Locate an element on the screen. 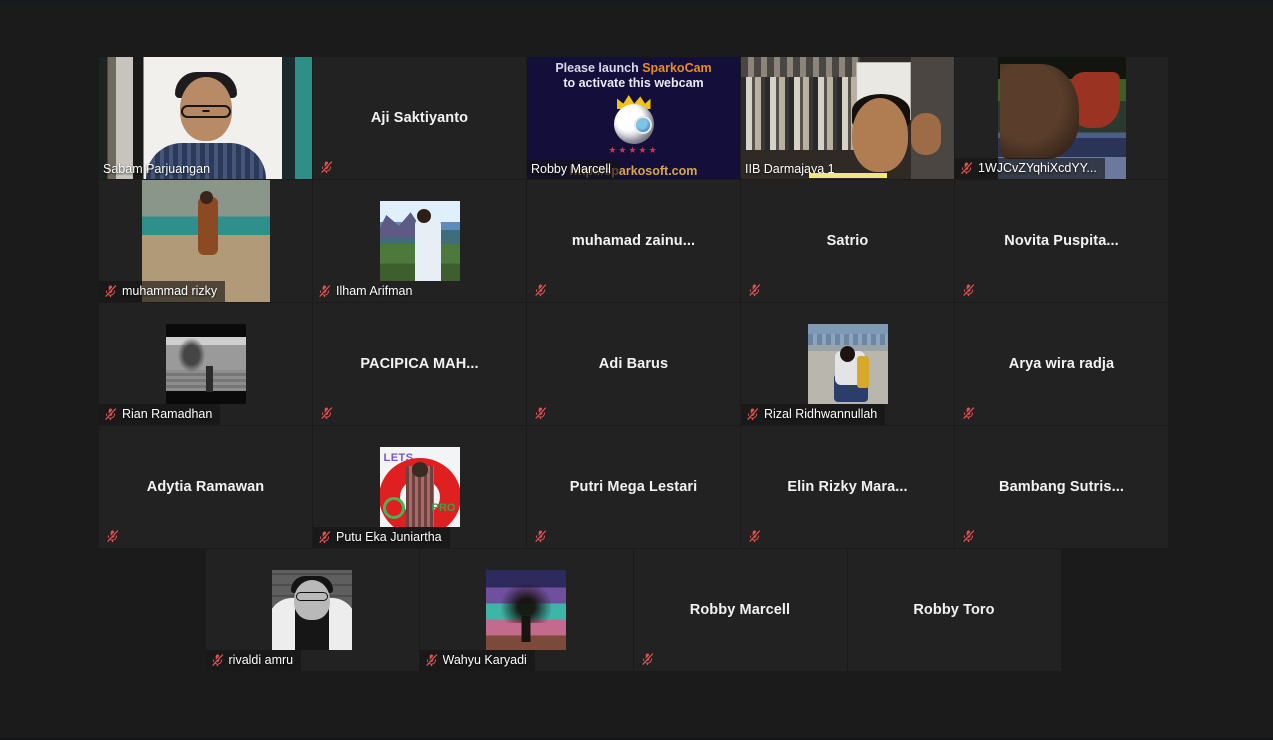 This screenshot has height=740, width=1273. participant-name-label: Sabam Parjuangan is located at coordinates (157, 169).